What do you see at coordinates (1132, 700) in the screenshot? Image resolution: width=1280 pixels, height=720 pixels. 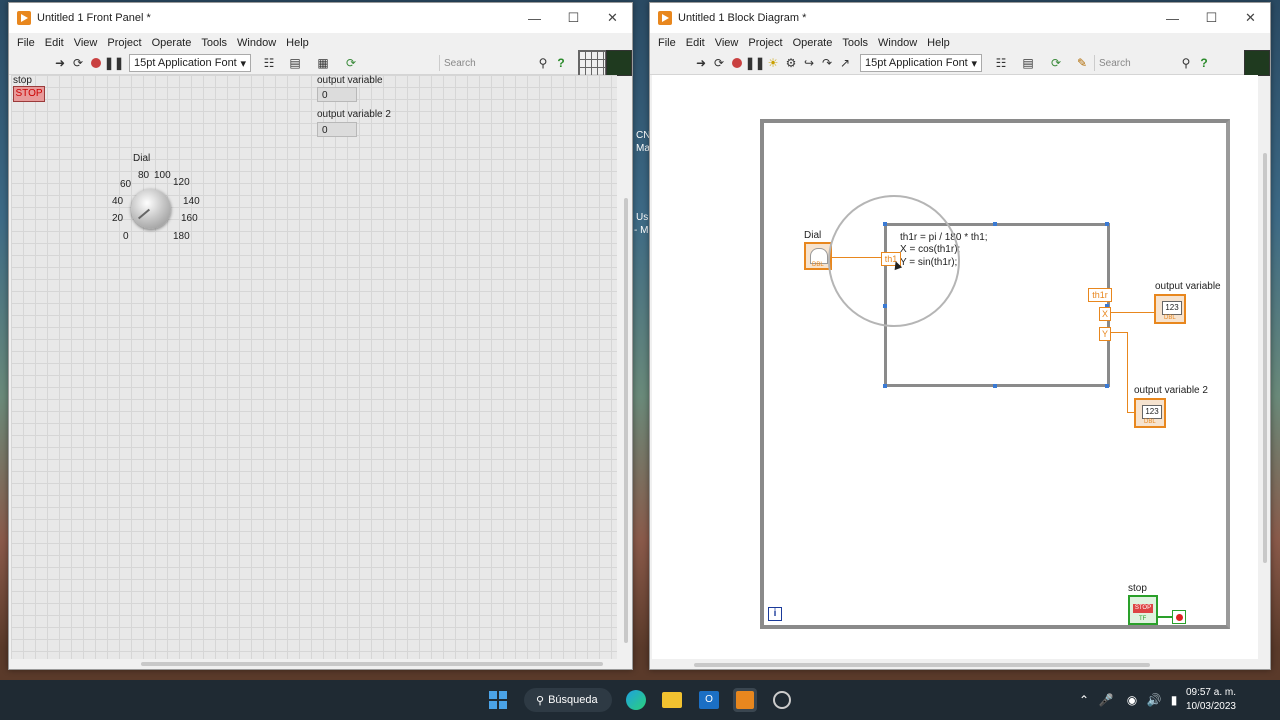 I see `wifi-icon: ◉` at bounding box center [1132, 700].